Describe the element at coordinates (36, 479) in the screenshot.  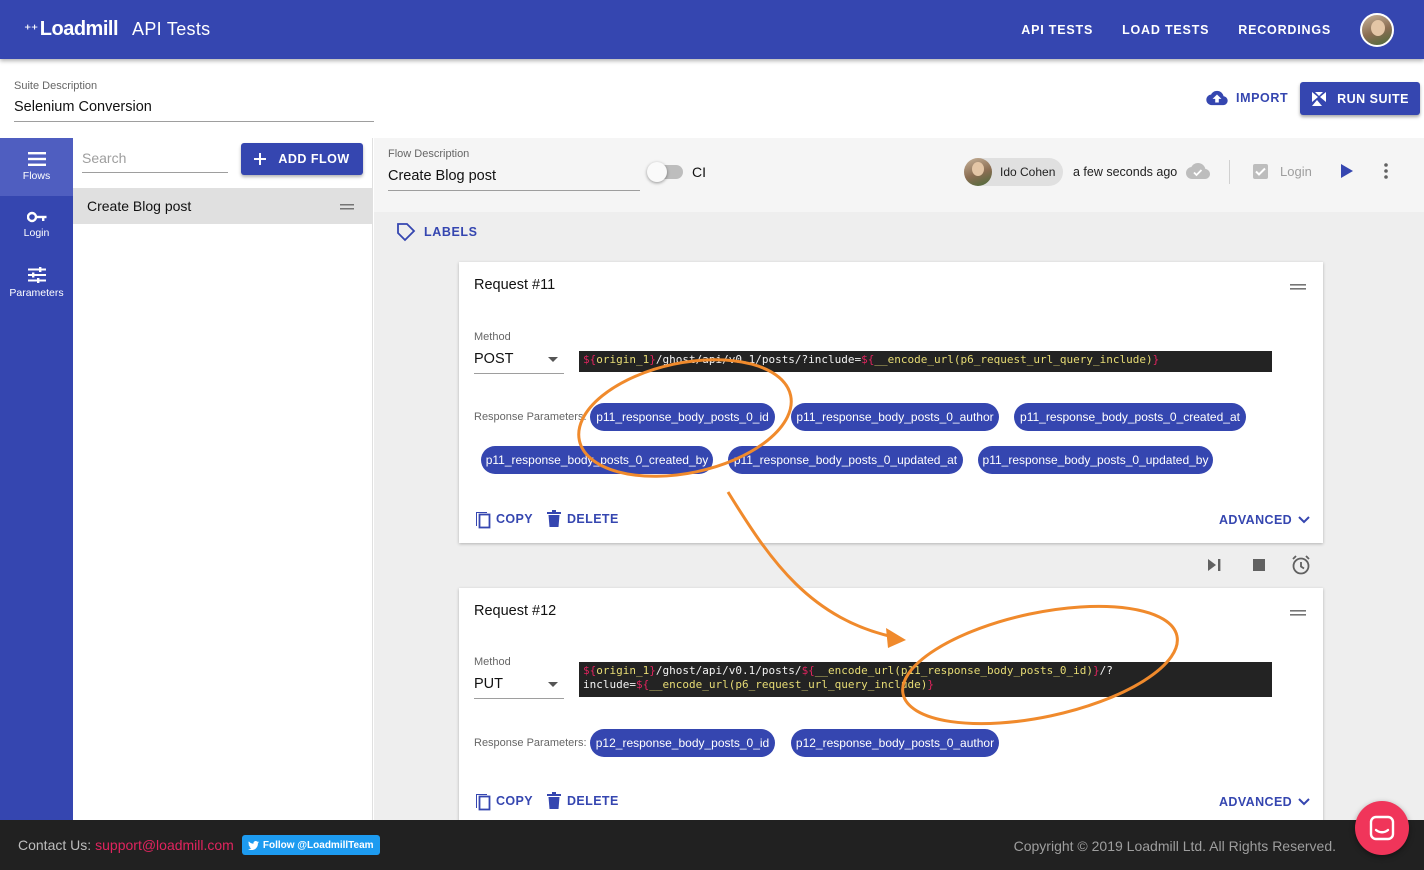
I see `left-rail: Flows Login Parameters` at that location.